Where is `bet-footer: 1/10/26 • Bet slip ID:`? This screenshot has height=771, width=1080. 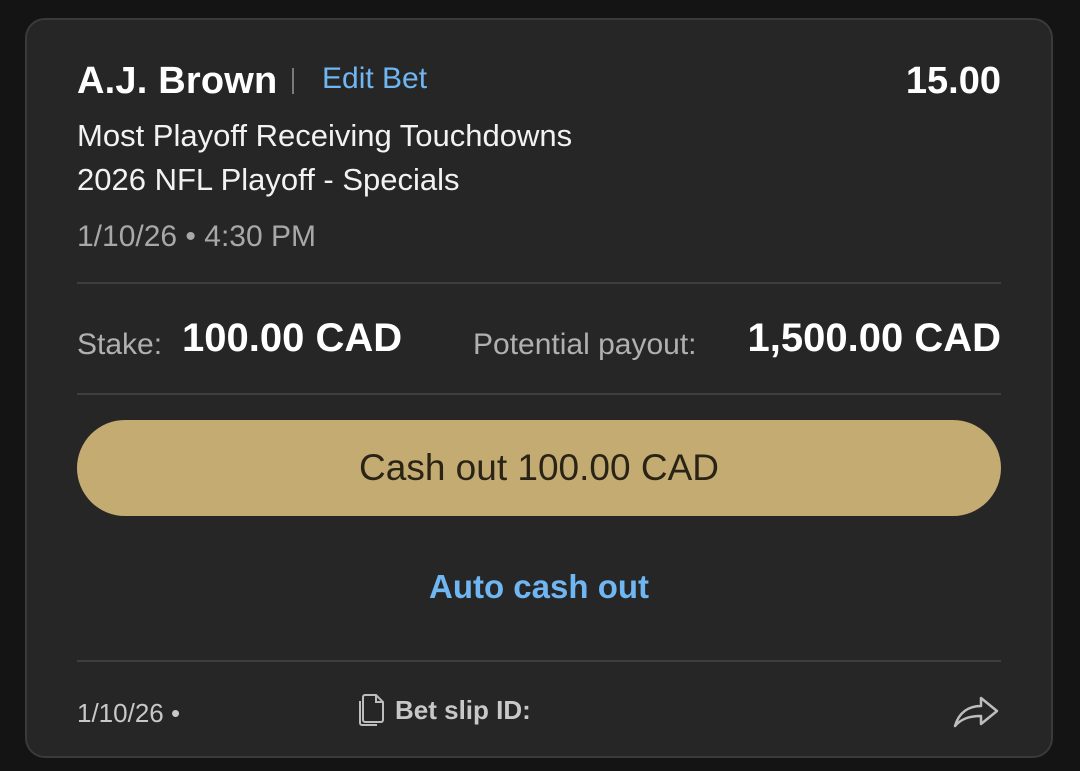
bet-footer: 1/10/26 • Bet slip ID: is located at coordinates (539, 715).